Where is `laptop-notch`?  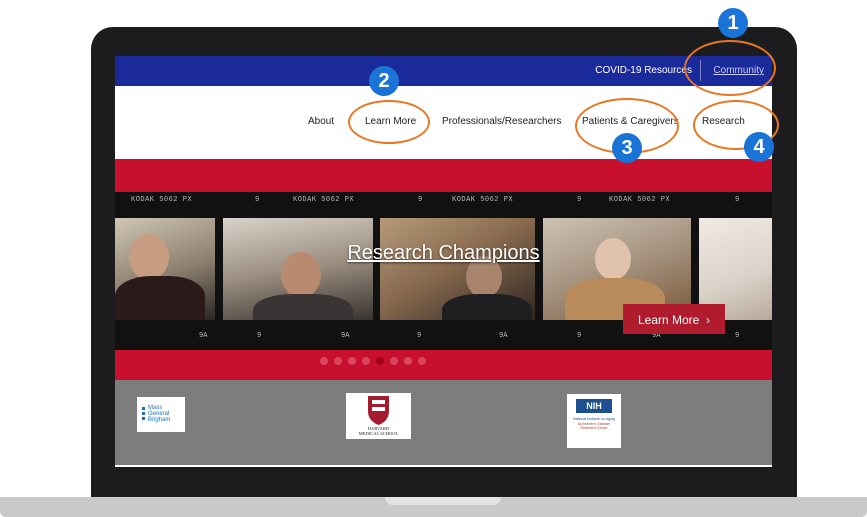 laptop-notch is located at coordinates (443, 501).